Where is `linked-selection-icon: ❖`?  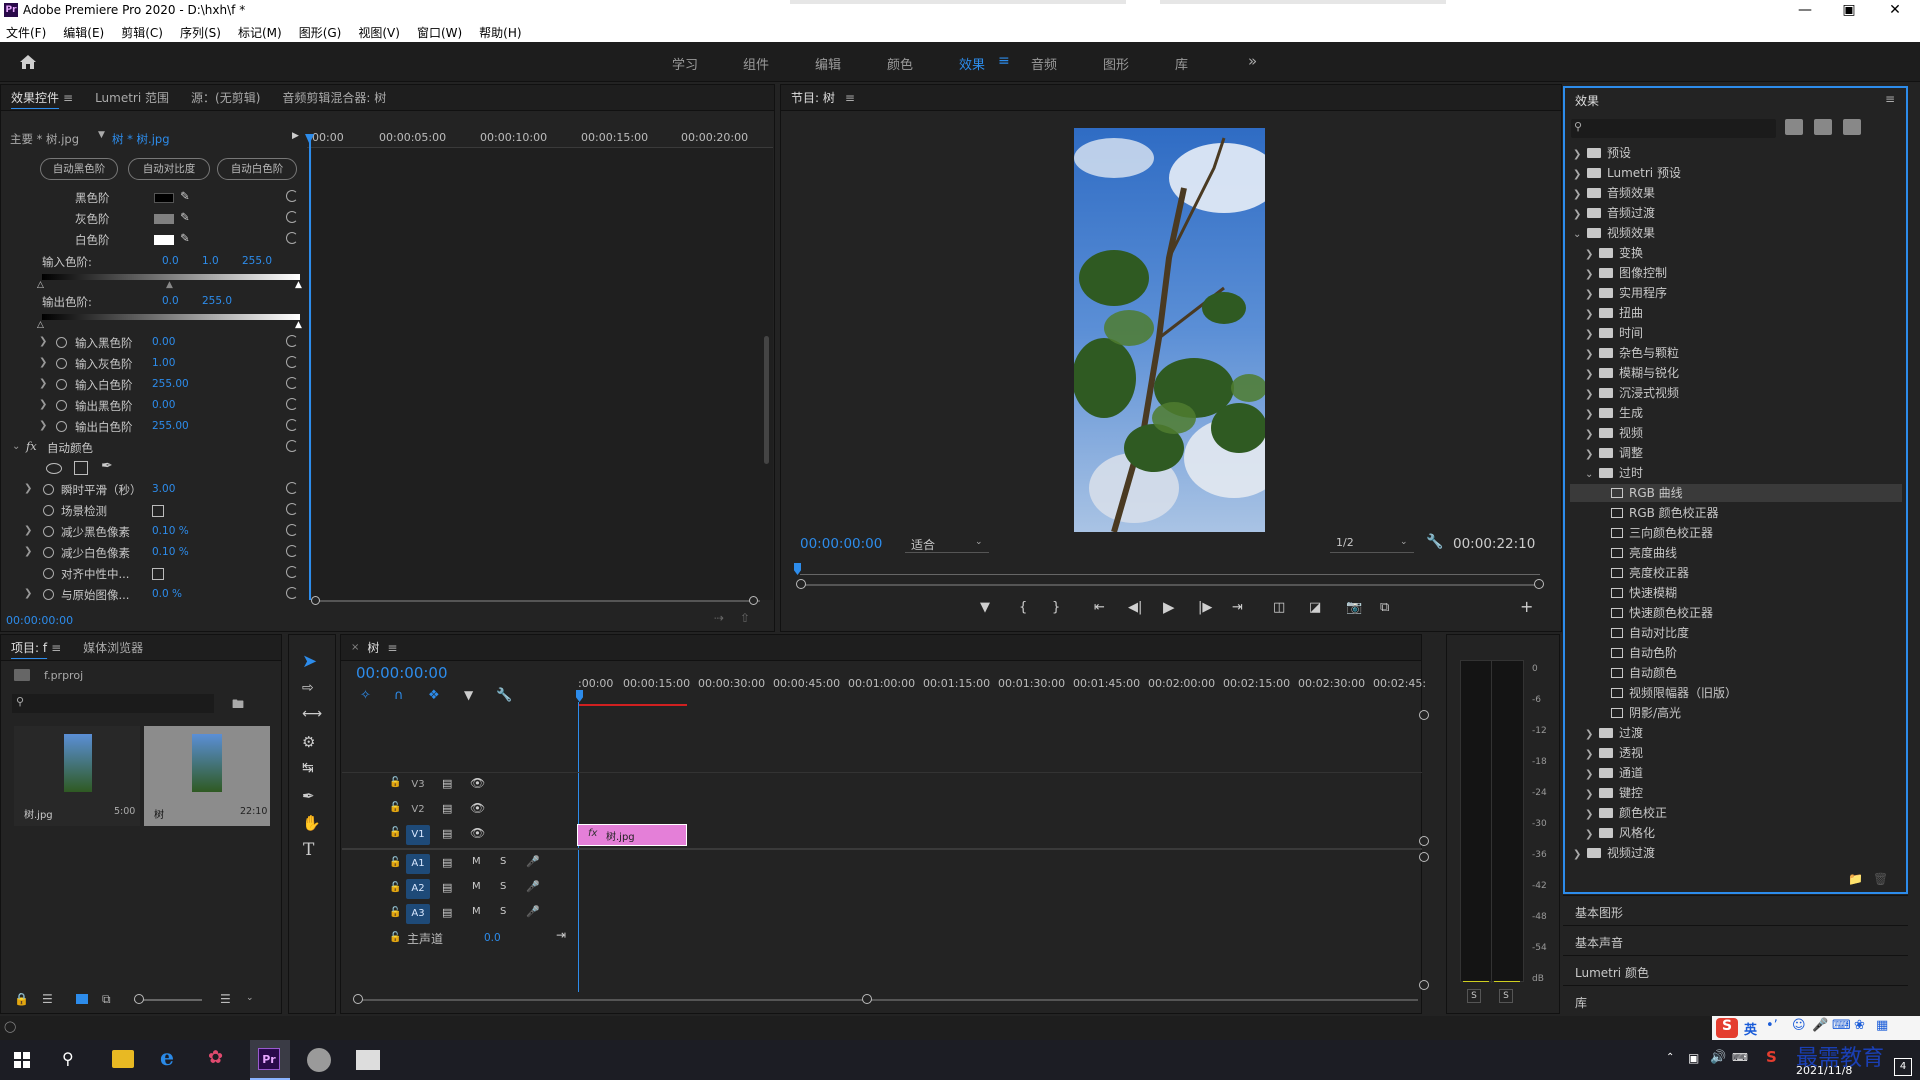
linked-selection-icon: ❖ is located at coordinates (434, 695).